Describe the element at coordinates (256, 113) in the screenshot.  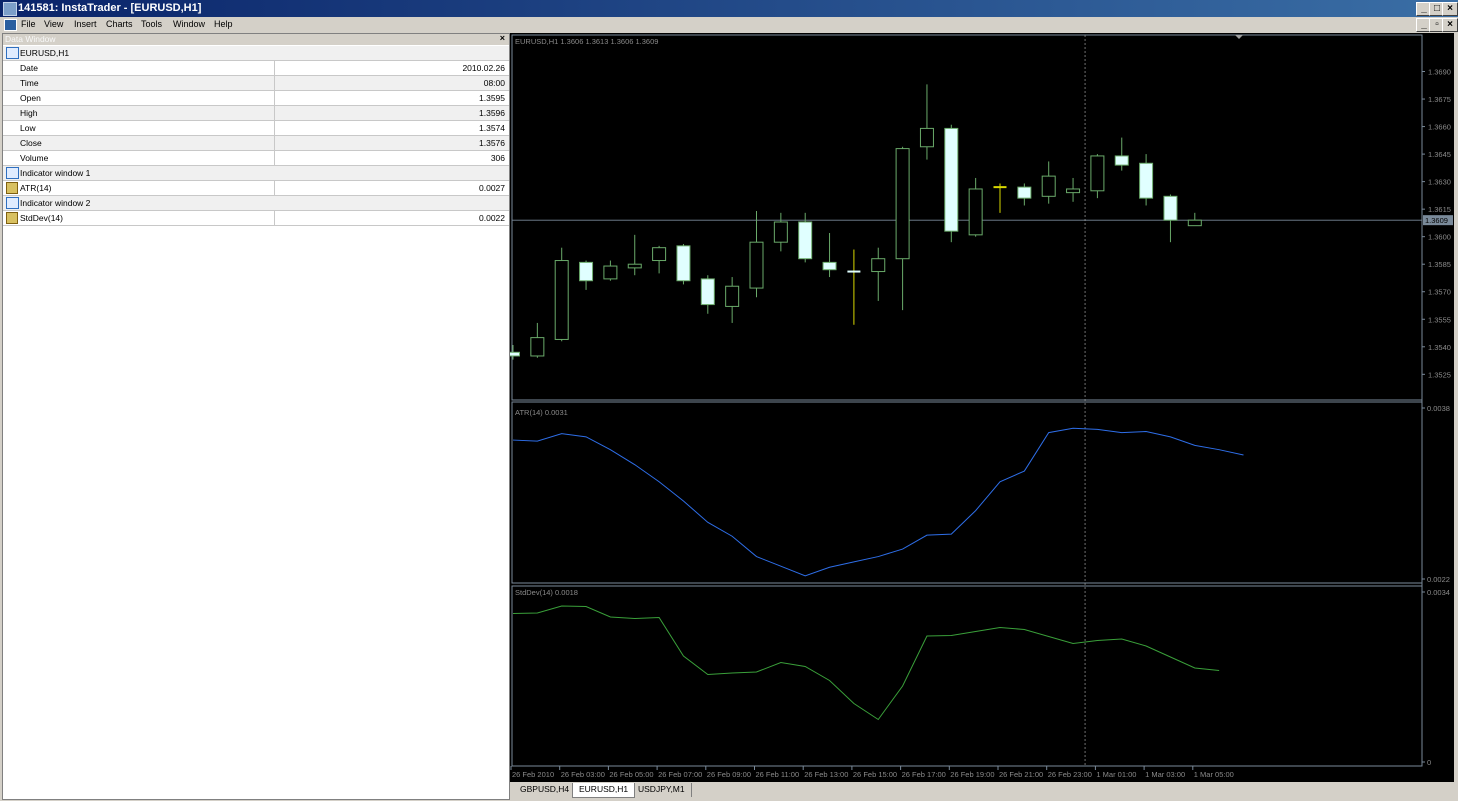
I see `data-row-high: High 1.3596` at that location.